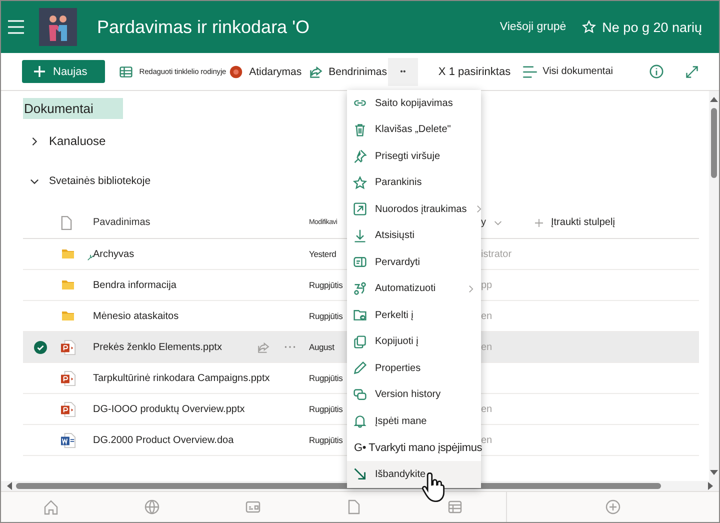 The image size is (720, 523). What do you see at coordinates (126, 71) in the screenshot?
I see `grid-icon` at bounding box center [126, 71].